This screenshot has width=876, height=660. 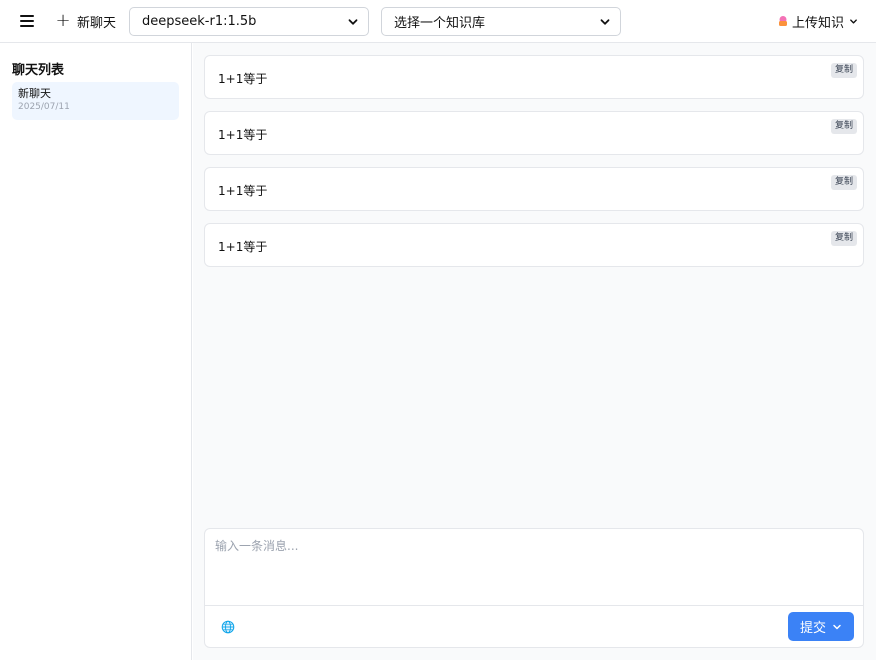 I want to click on menu-icon, so click(x=27, y=21).